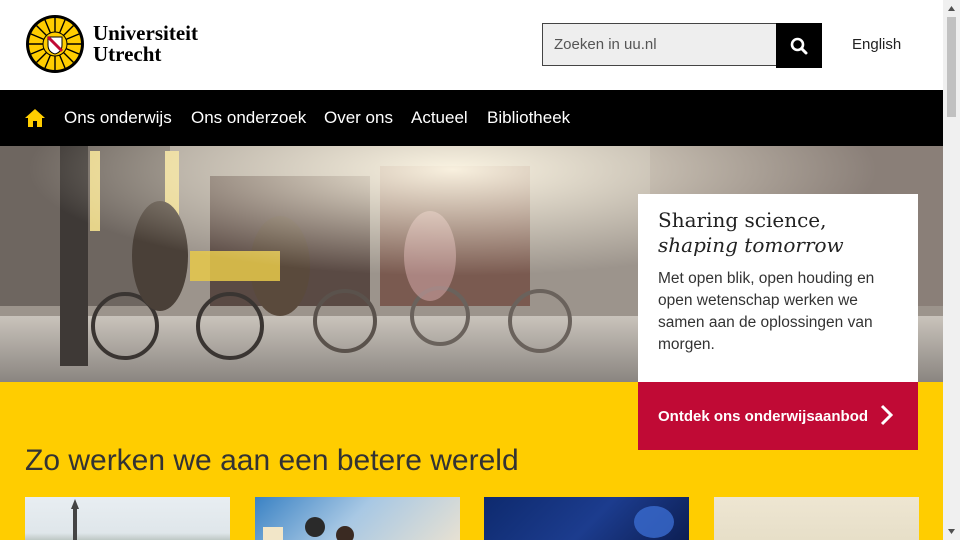 The image size is (960, 540). I want to click on card-image-people, so click(308, 528).